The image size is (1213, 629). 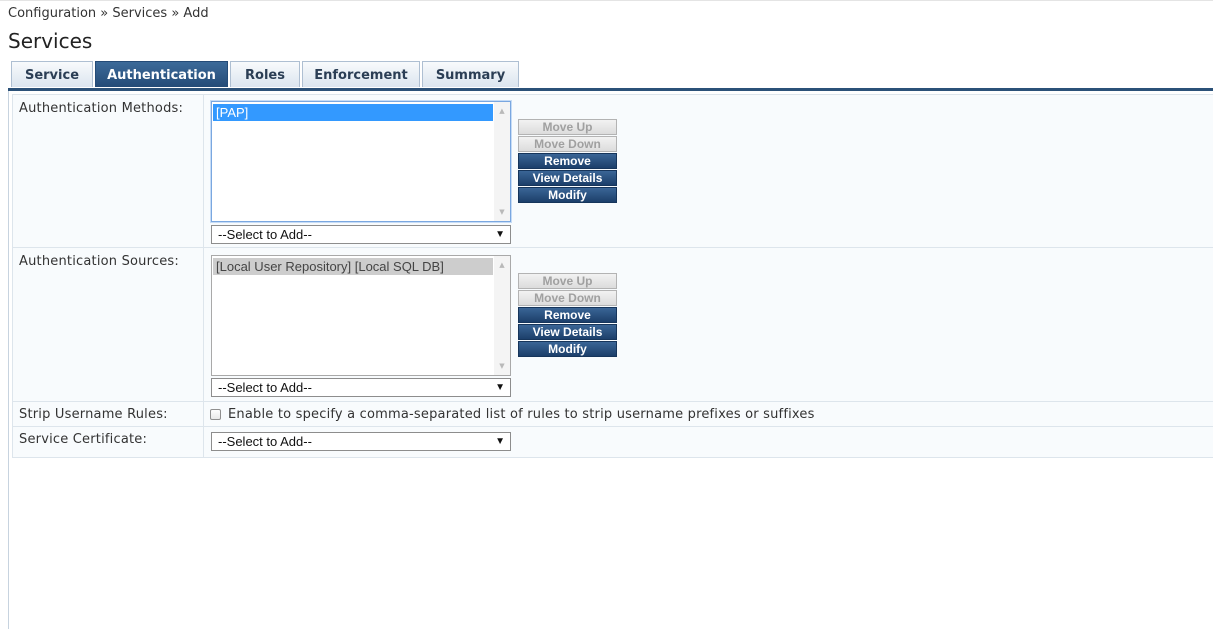 What do you see at coordinates (361, 441) in the screenshot?
I see `service-certificate-select: --Select to Add-- ▼` at bounding box center [361, 441].